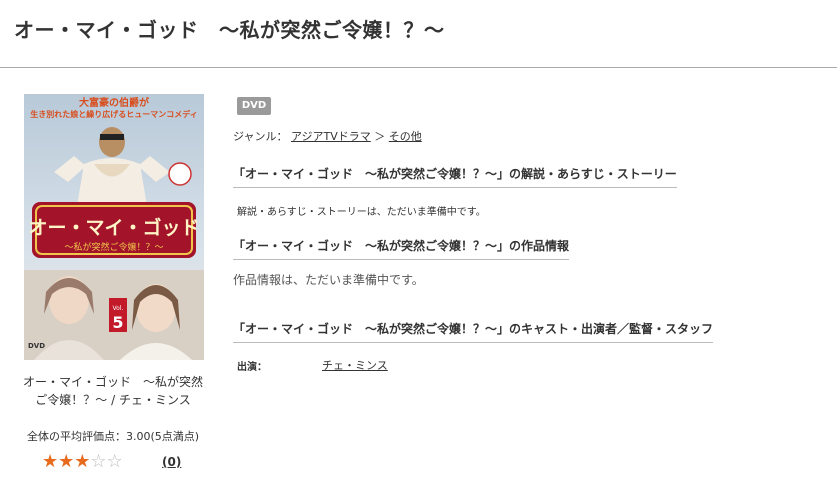  I want to click on cast-heading: 「オー・マイ・ゴッド ～私が突然ご令嬢！？～」のキャスト・出演者／監督・スタッフ, so click(473, 331).